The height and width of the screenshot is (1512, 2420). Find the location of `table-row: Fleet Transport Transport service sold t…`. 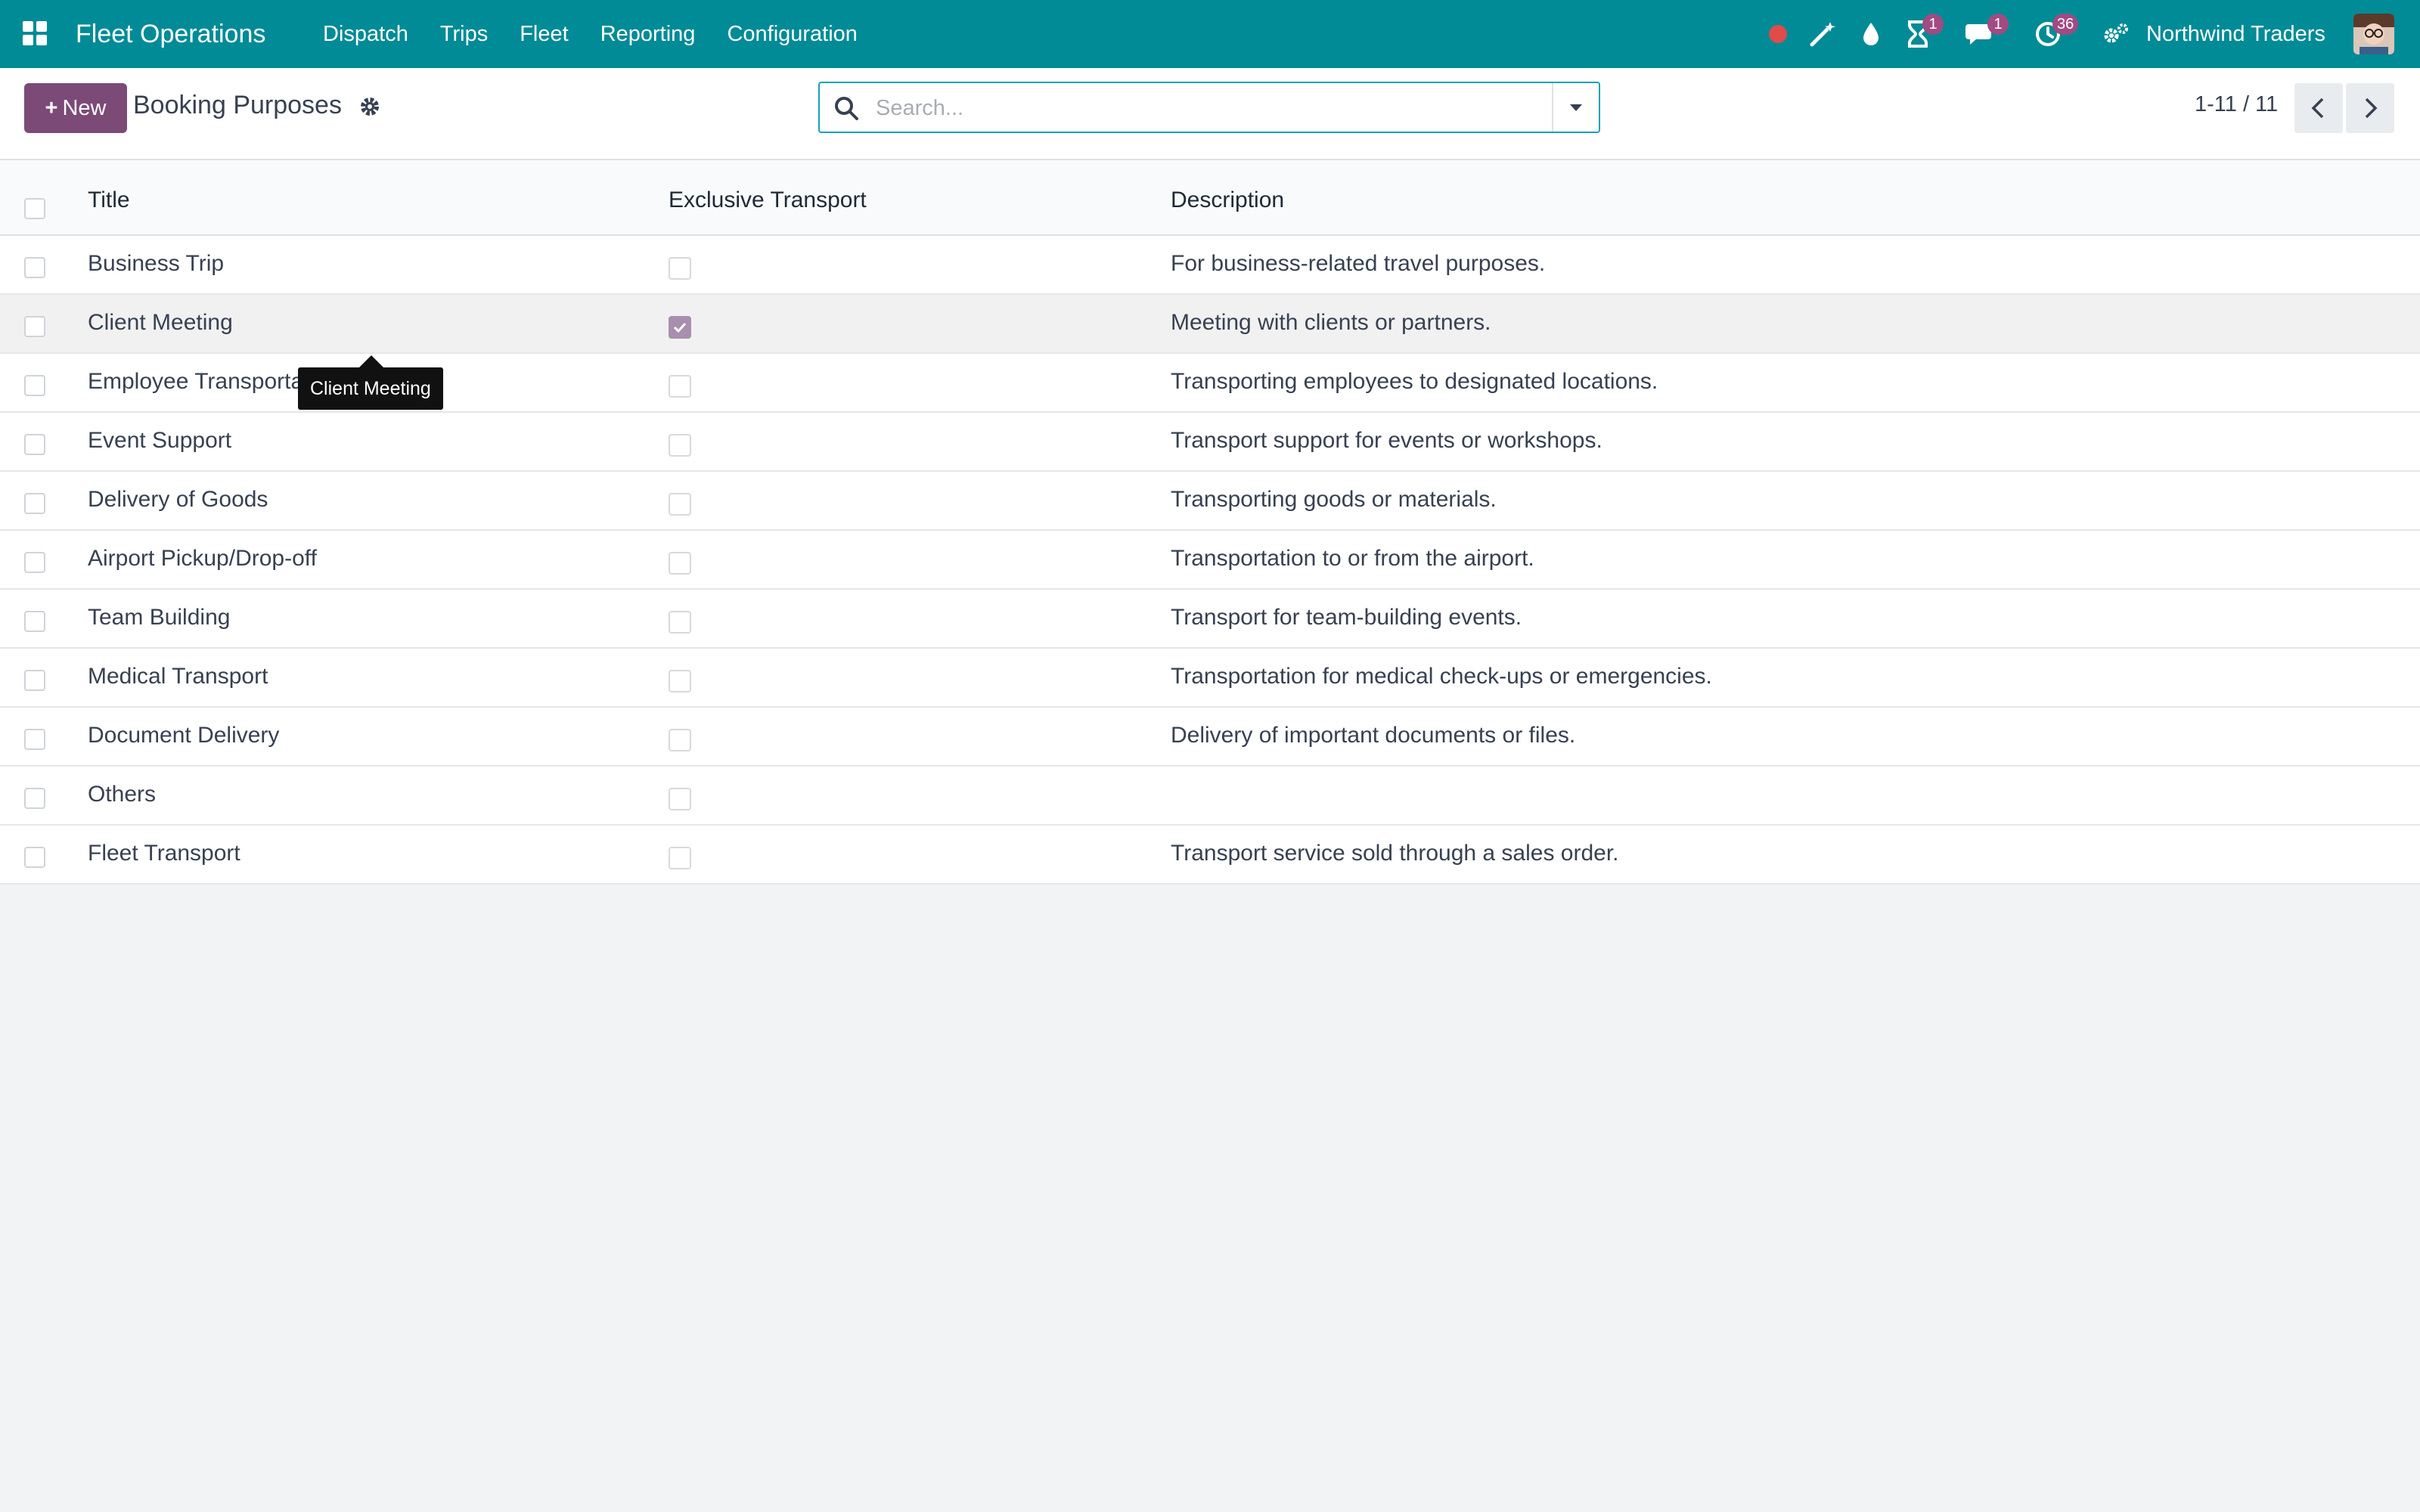

table-row: Fleet Transport Transport service sold t… is located at coordinates (1210, 855).